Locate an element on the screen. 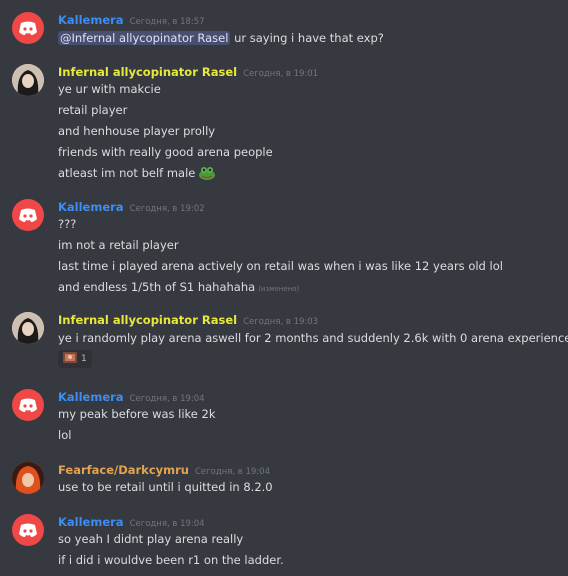 Image resolution: width=568 pixels, height=576 pixels. reaction-button: 1 is located at coordinates (75, 359).